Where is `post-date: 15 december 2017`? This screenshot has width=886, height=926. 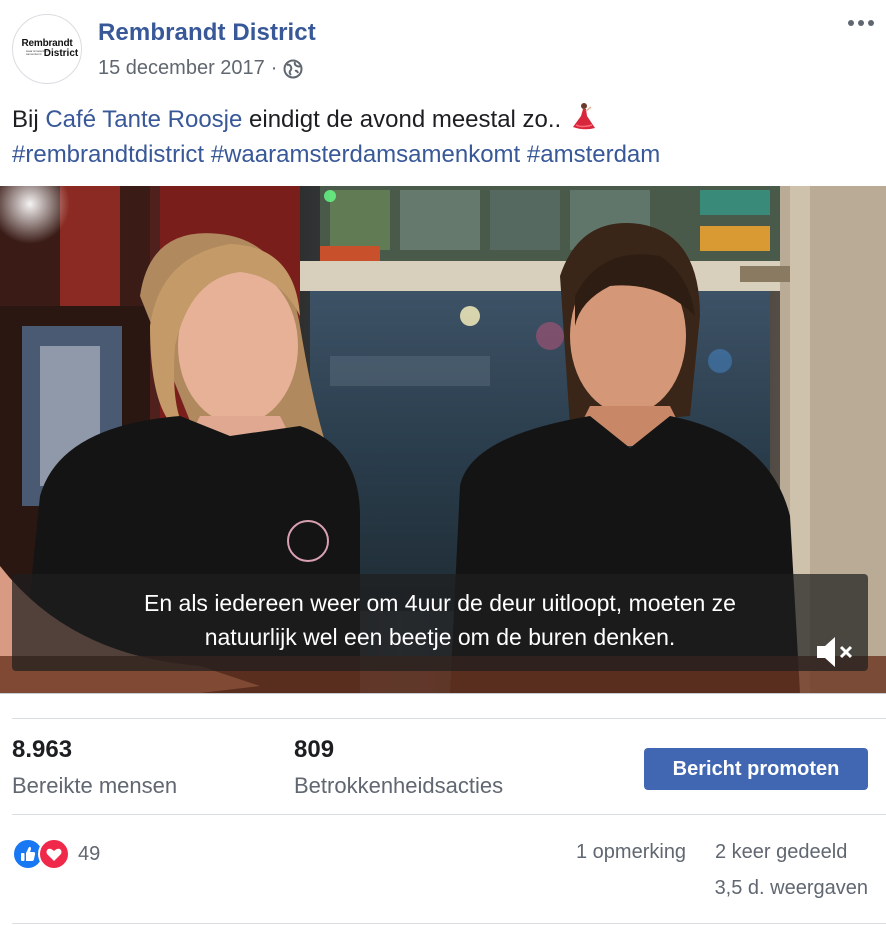
post-date: 15 december 2017 is located at coordinates (181, 68).